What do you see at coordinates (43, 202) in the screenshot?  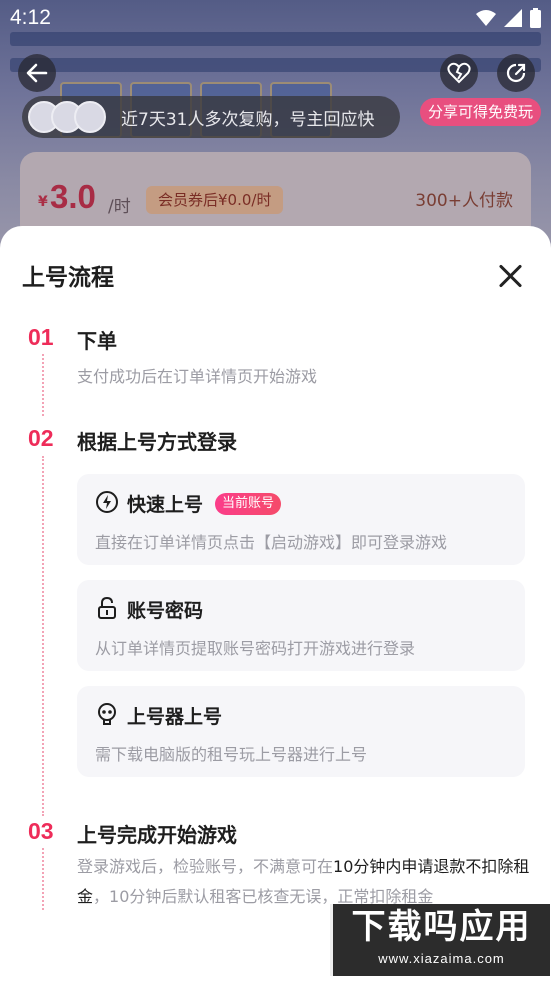 I see `price-currency: ¥` at bounding box center [43, 202].